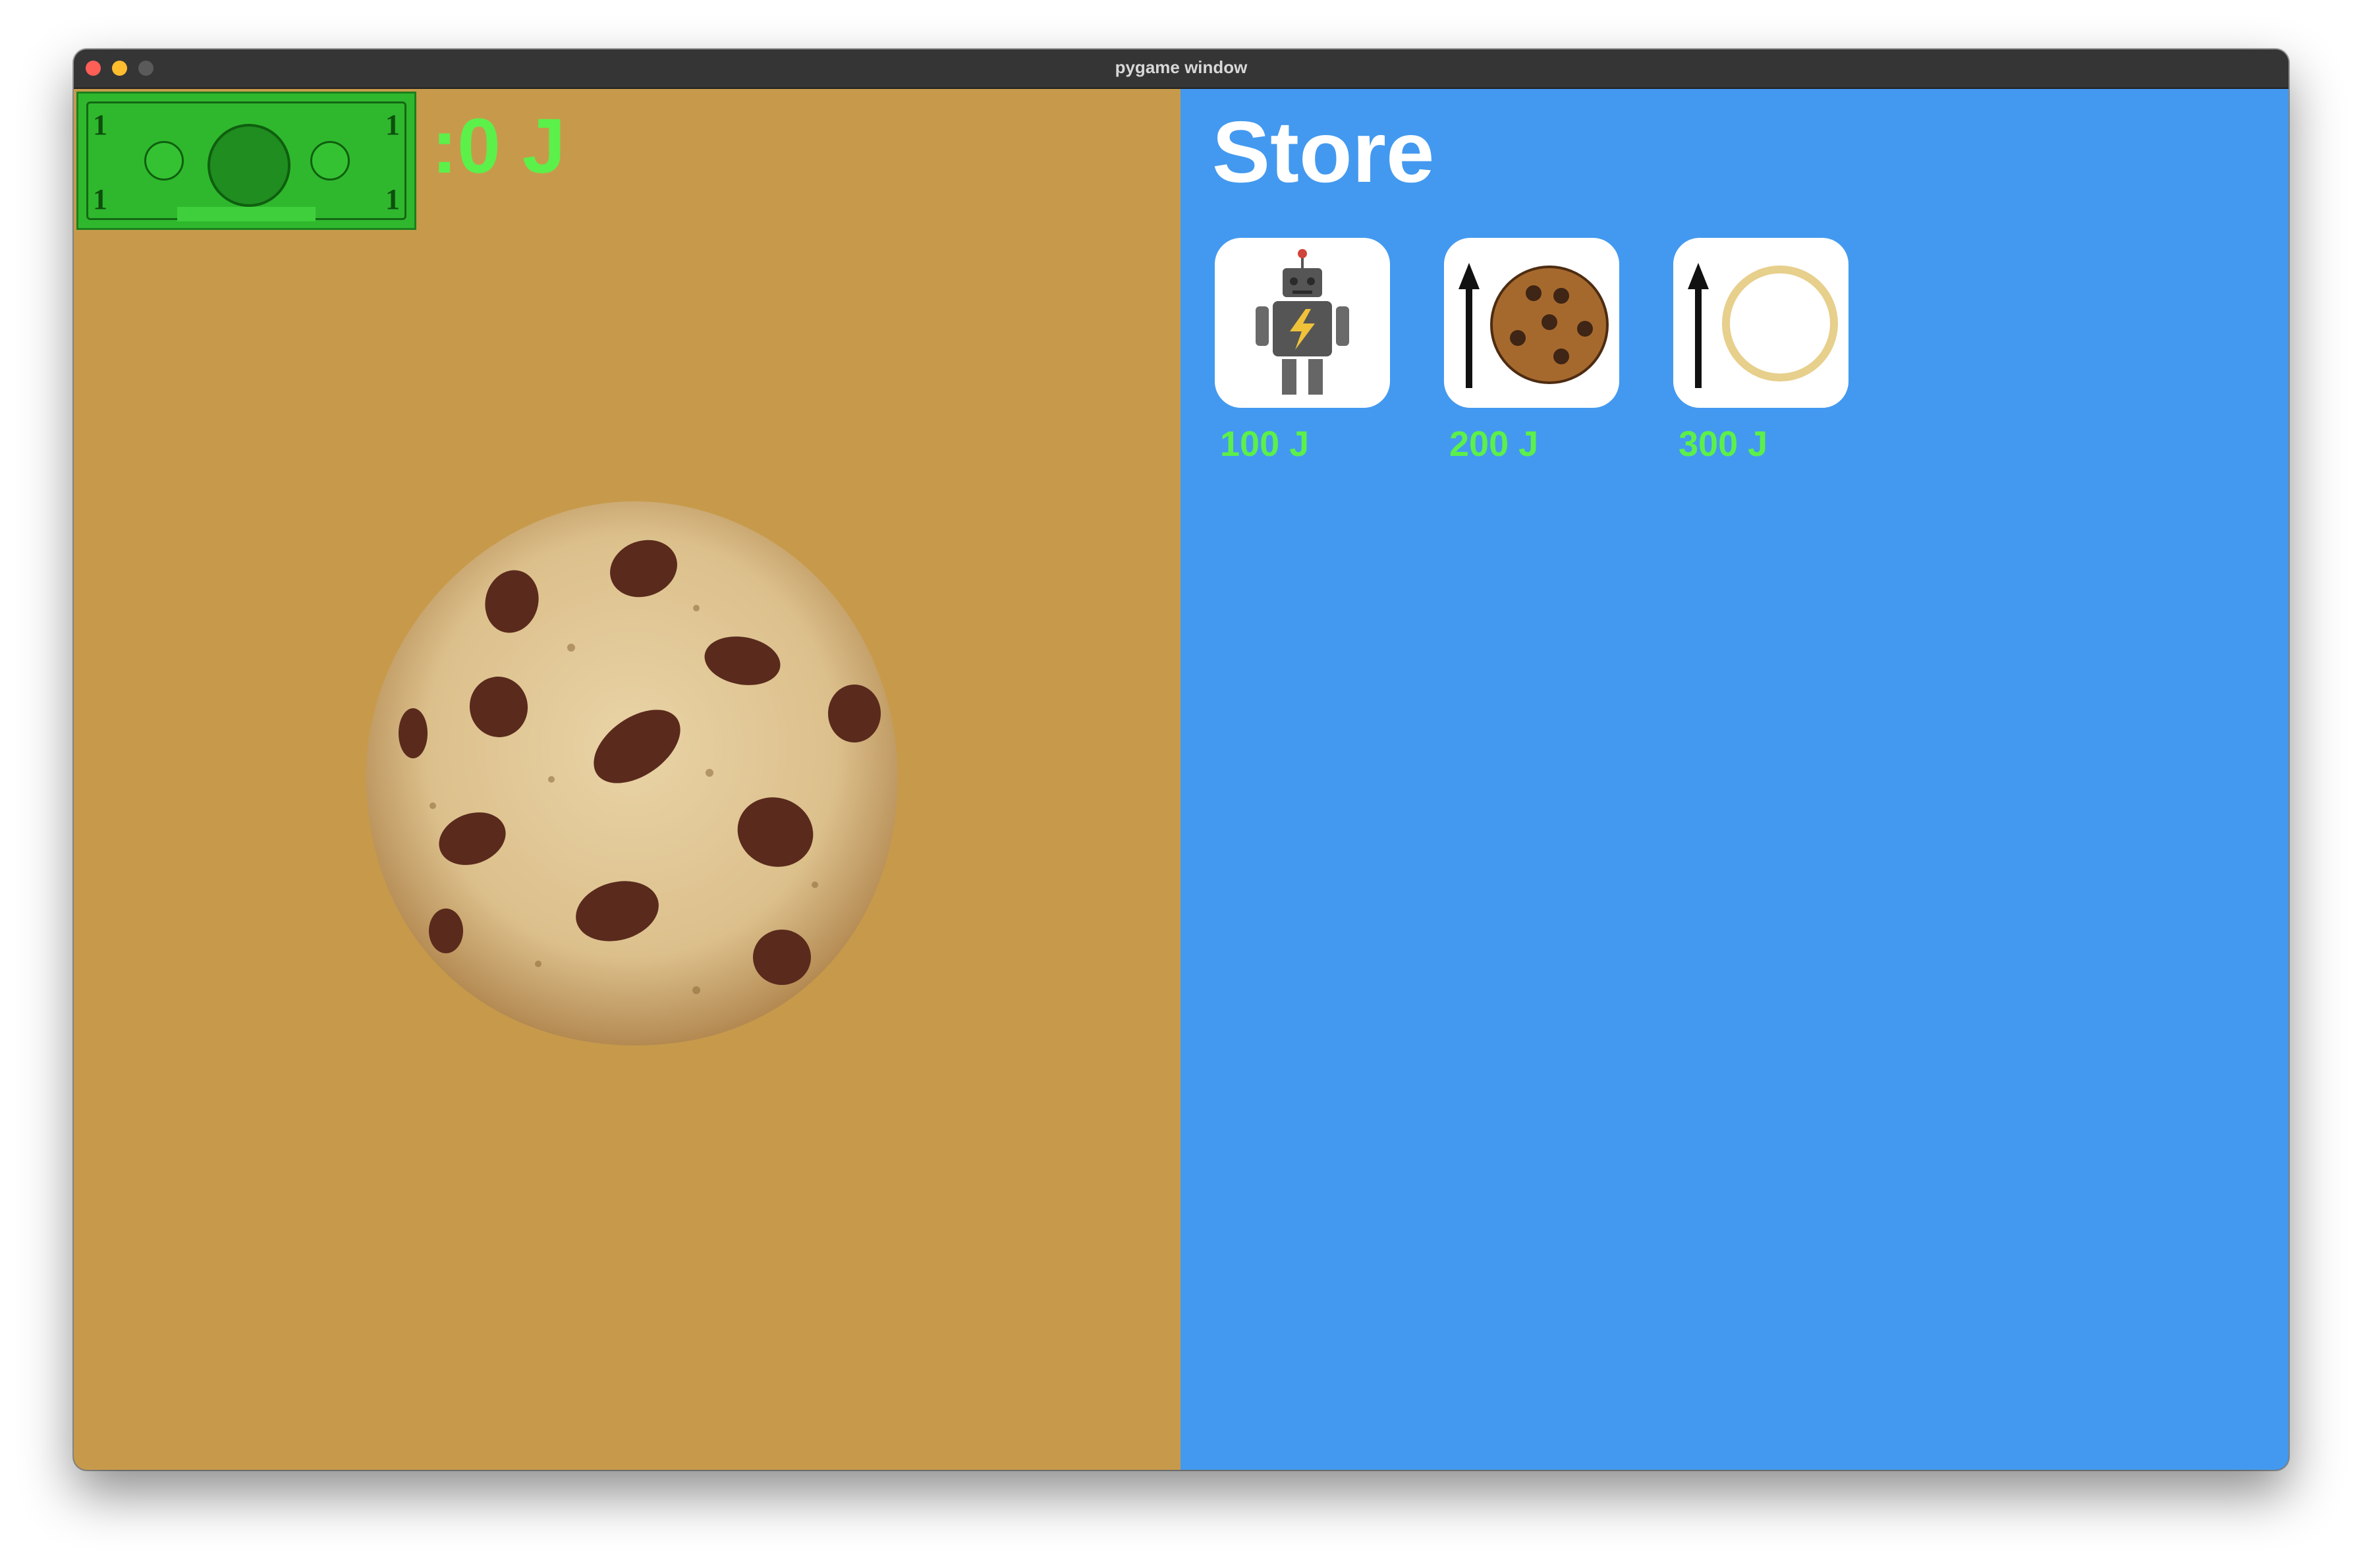  Describe the element at coordinates (637, 773) in the screenshot. I see `chocolate-chip-cookie-icon` at that location.